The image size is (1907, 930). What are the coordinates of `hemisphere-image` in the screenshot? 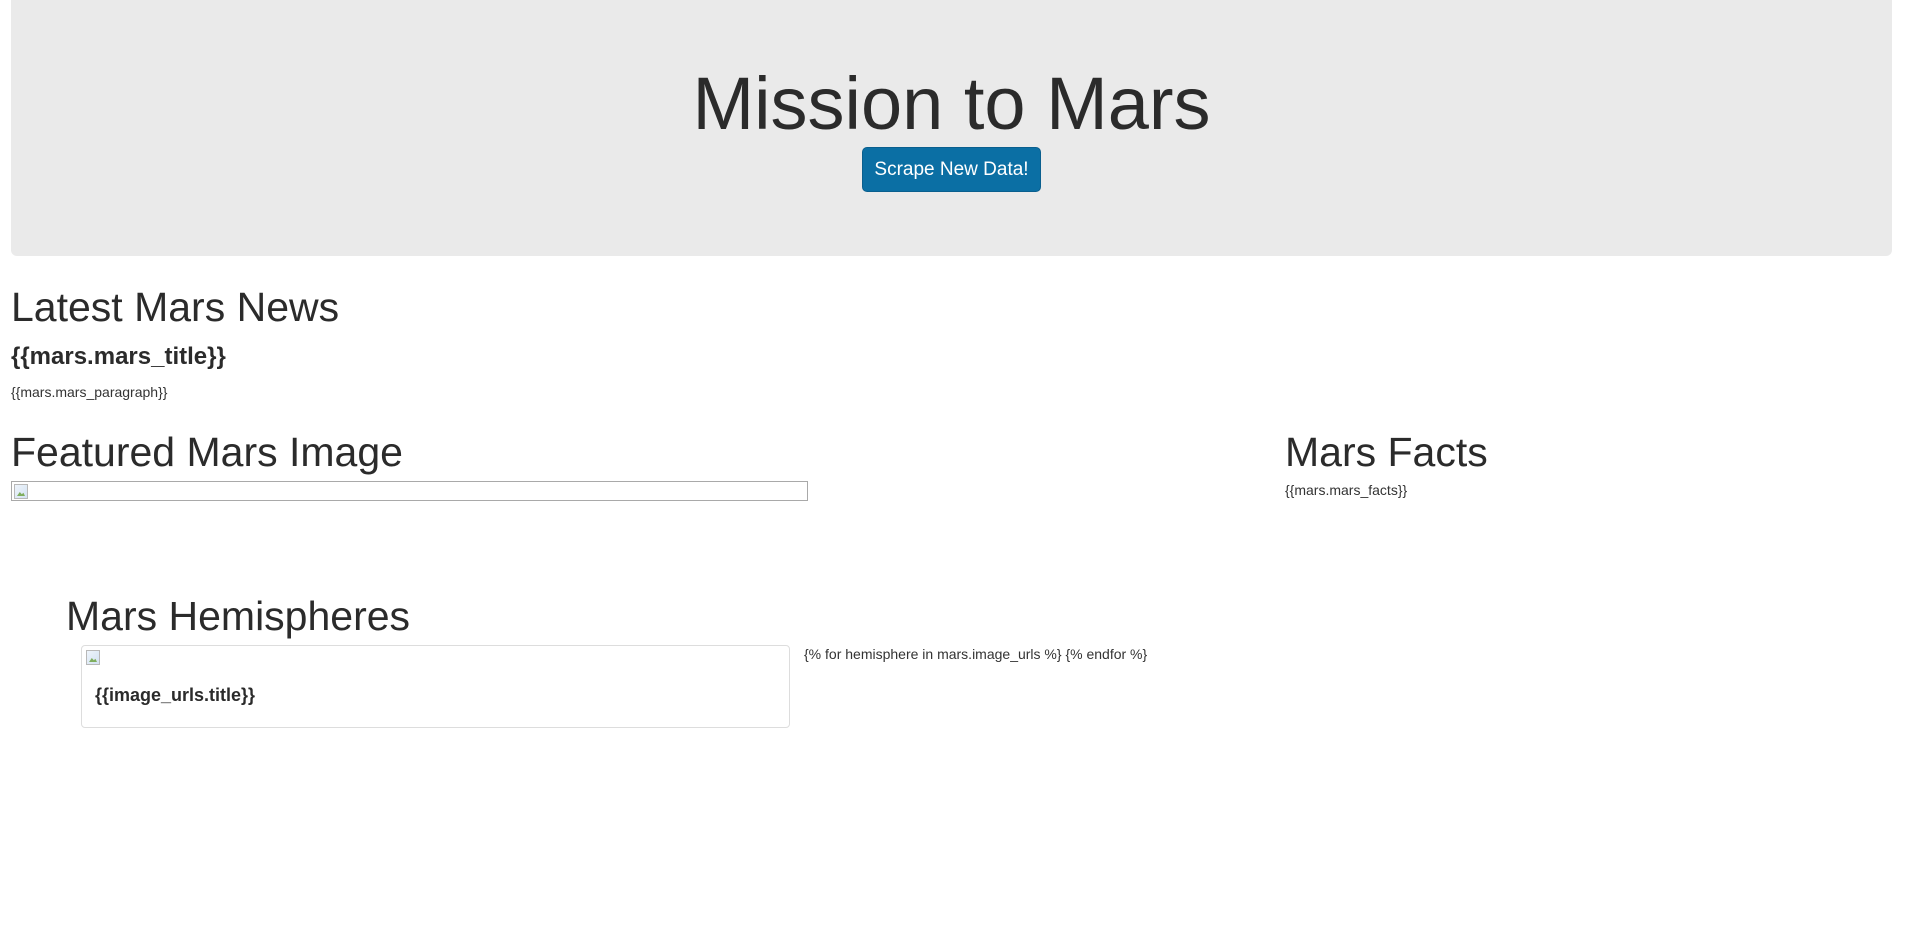 It's located at (95, 659).